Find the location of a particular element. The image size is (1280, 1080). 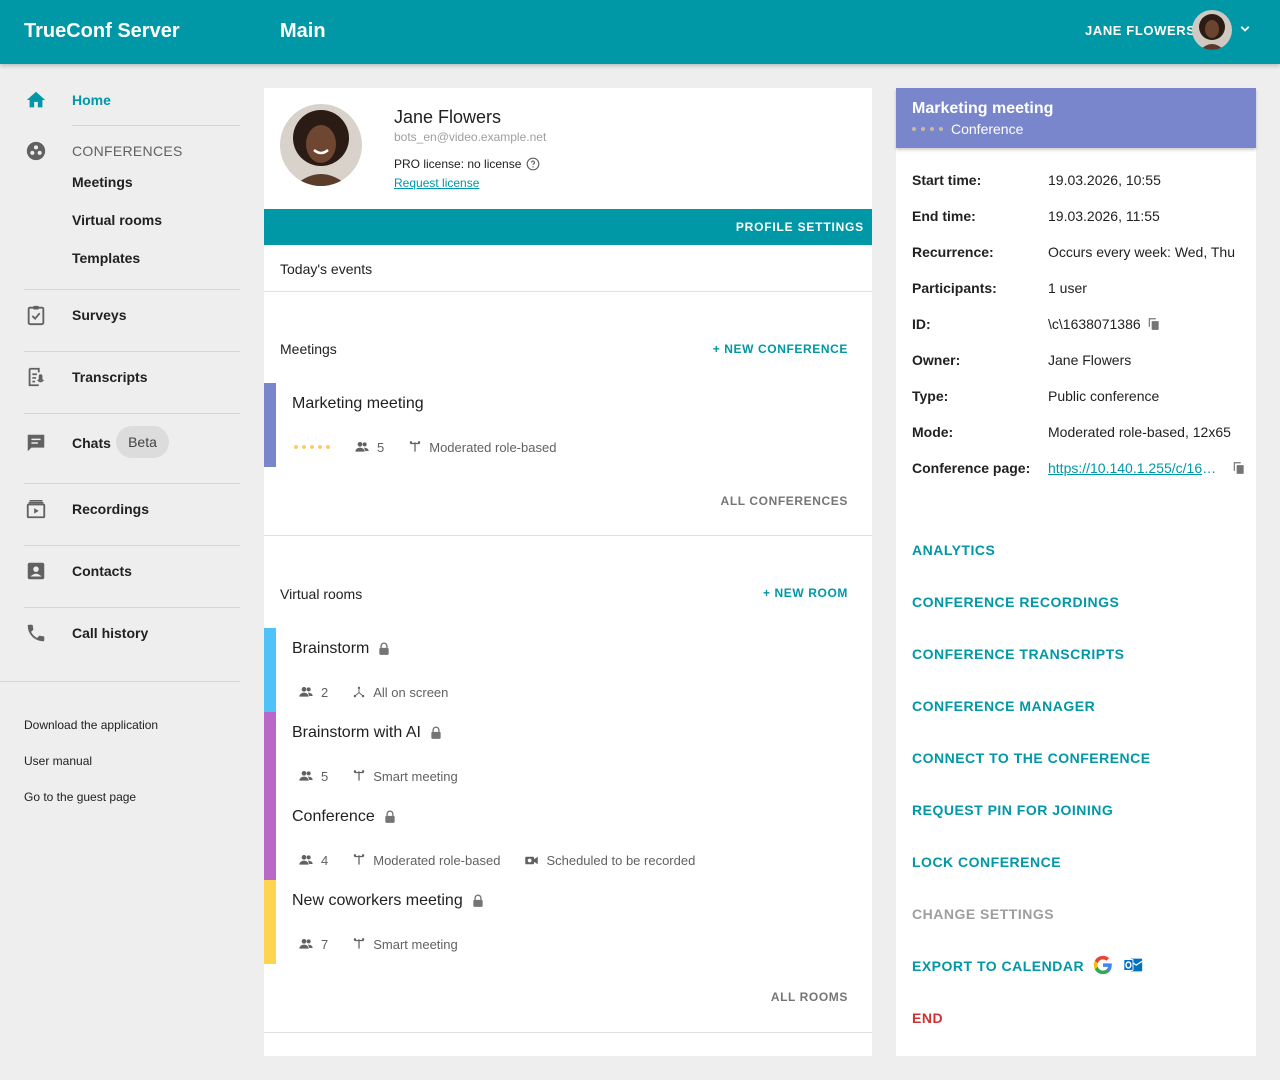

room-row-new-coworkers: New coworkers meeting 7 Smart meeting is located at coordinates (568, 922).